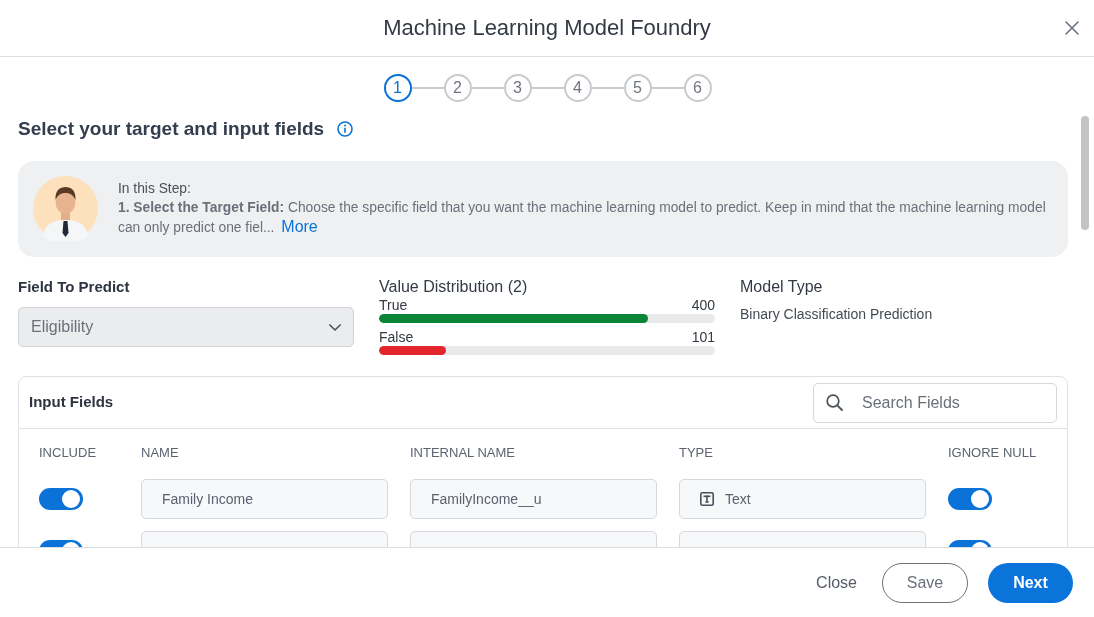 The width and height of the screenshot is (1094, 617). I want to click on step-indicator: 3, so click(517, 88).